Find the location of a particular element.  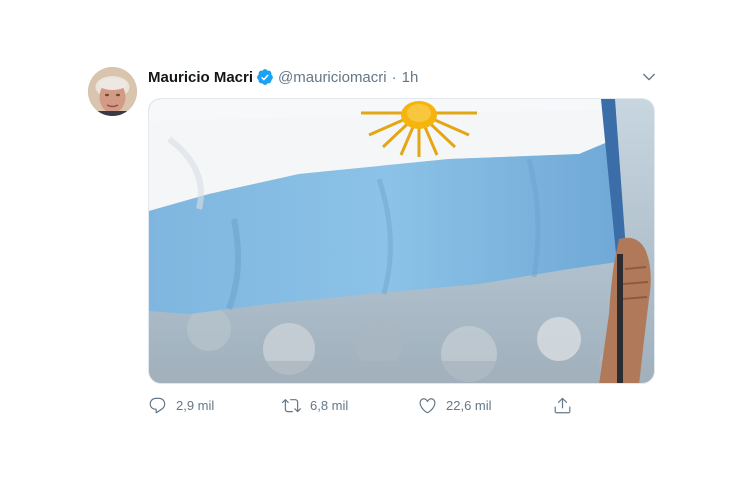

author-name: Mauricio Macri is located at coordinates (200, 77).